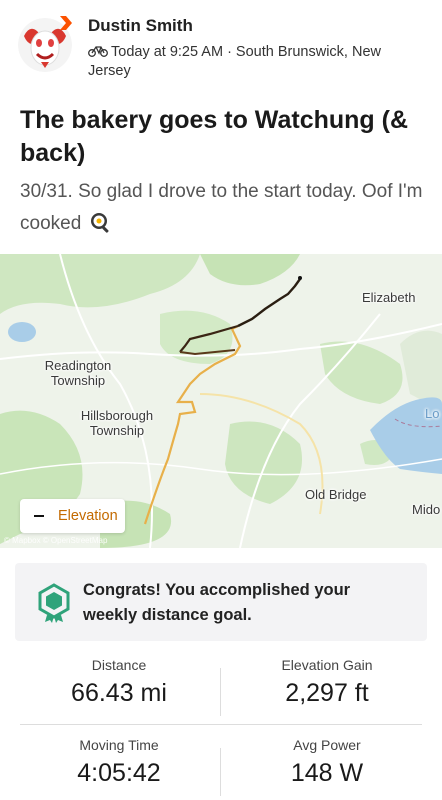 This screenshot has width=442, height=800. I want to click on elevation-toggle-button: Elevation, so click(72, 516).